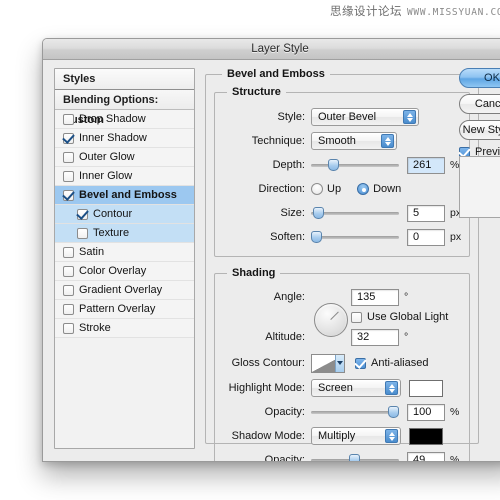  I want to click on ok-button: OK, so click(479, 78).